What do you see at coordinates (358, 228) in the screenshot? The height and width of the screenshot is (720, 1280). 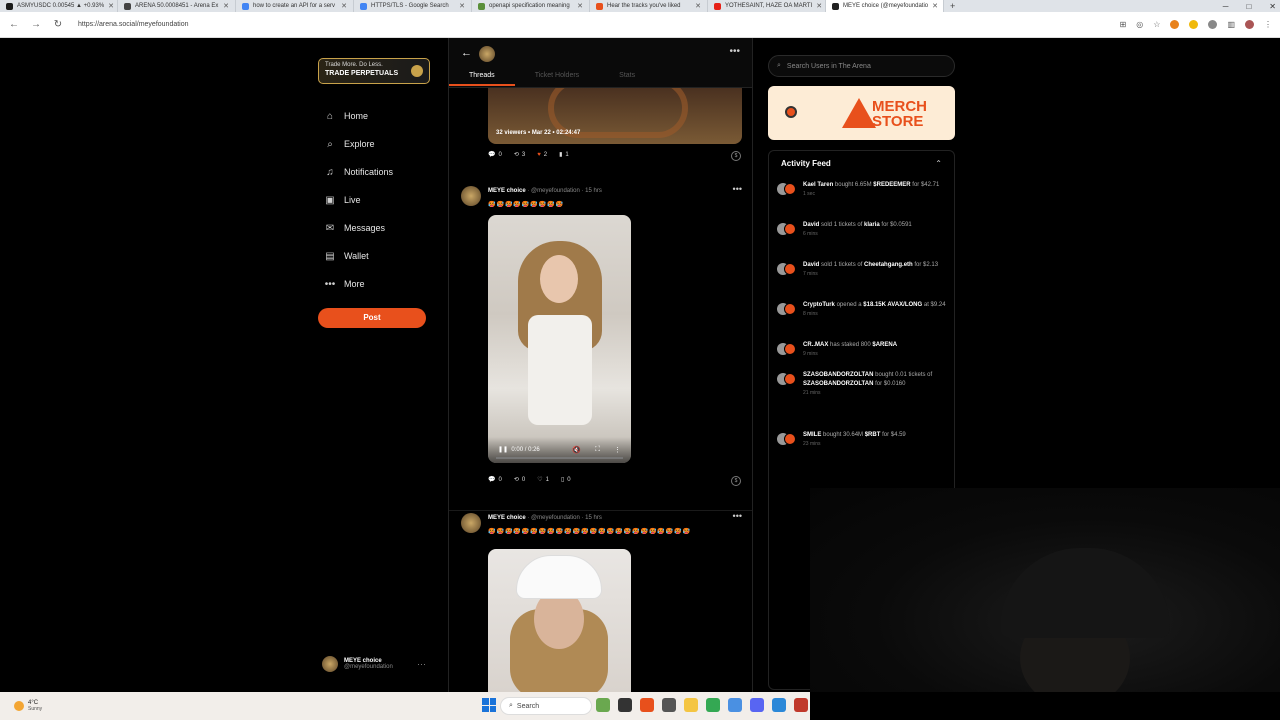 I see `sidebar-item-messages: ✉ Messages` at bounding box center [358, 228].